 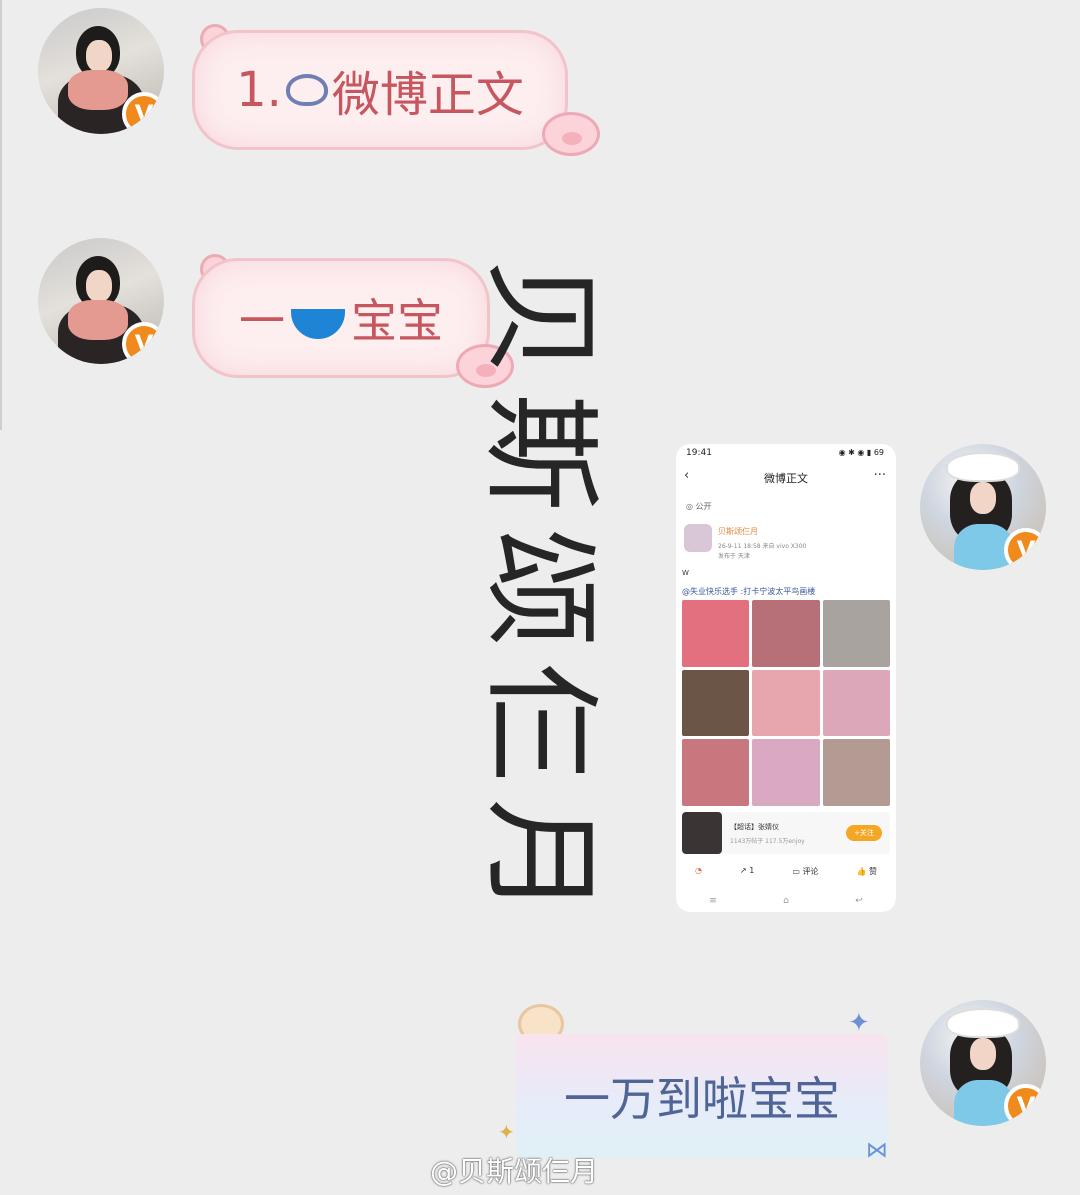 I want to click on system-nav-bar: ≡ ⌂ ↩, so click(x=786, y=901).